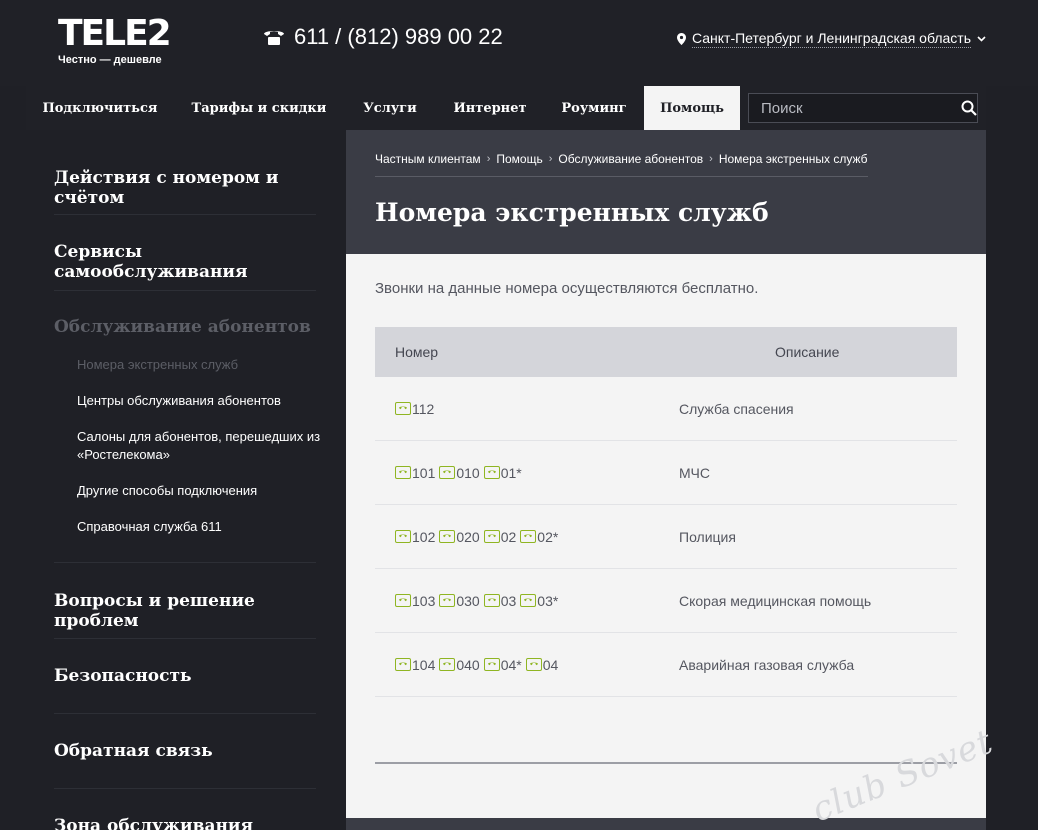 Image resolution: width=1038 pixels, height=830 pixels. I want to click on emergency-number: 03, so click(500, 600).